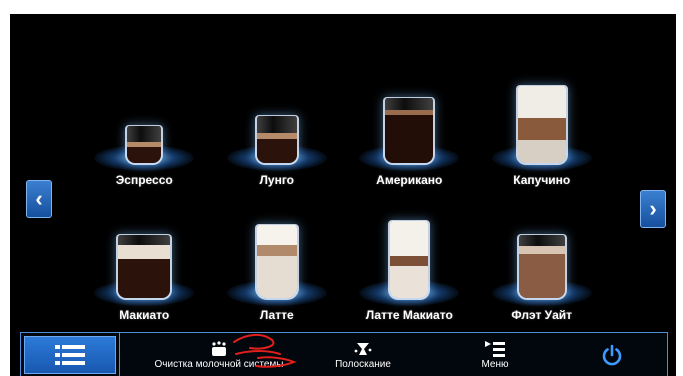 Image resolution: width=683 pixels, height=376 pixels. I want to click on drink-label: Американо, so click(409, 180).